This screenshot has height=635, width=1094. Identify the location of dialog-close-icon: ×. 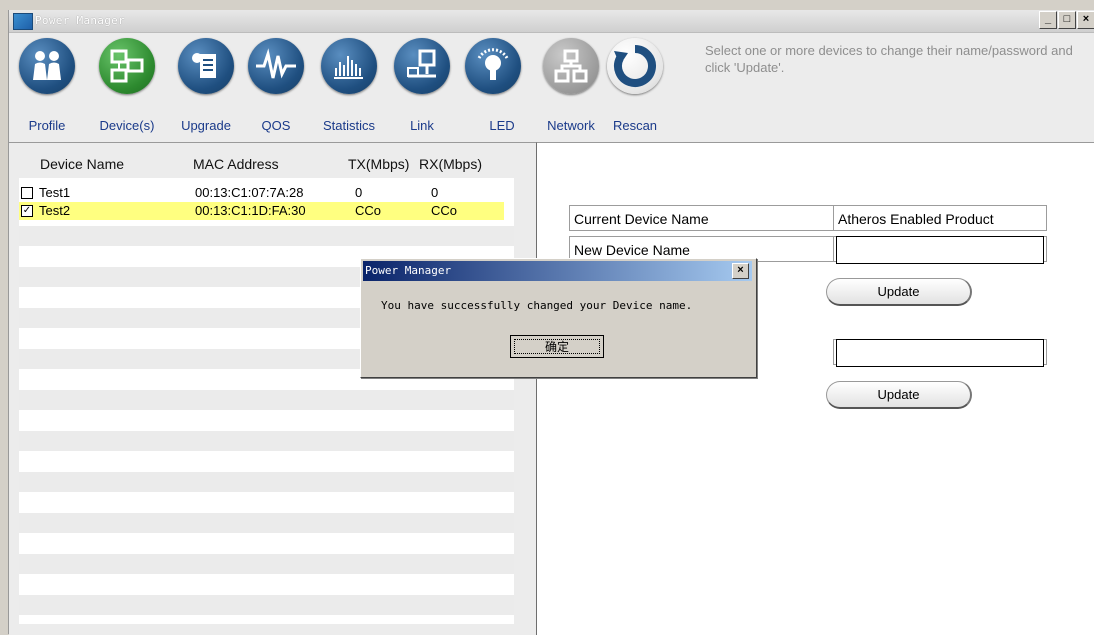
(740, 271).